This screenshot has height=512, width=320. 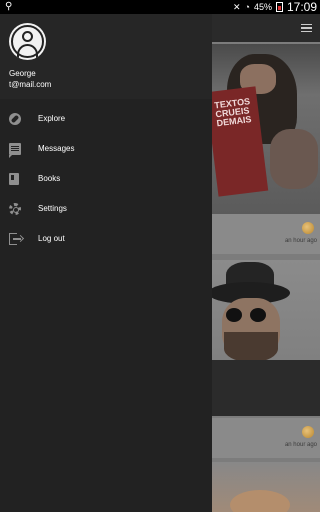 What do you see at coordinates (106, 149) in the screenshot?
I see `nav-item-messages: Messages` at bounding box center [106, 149].